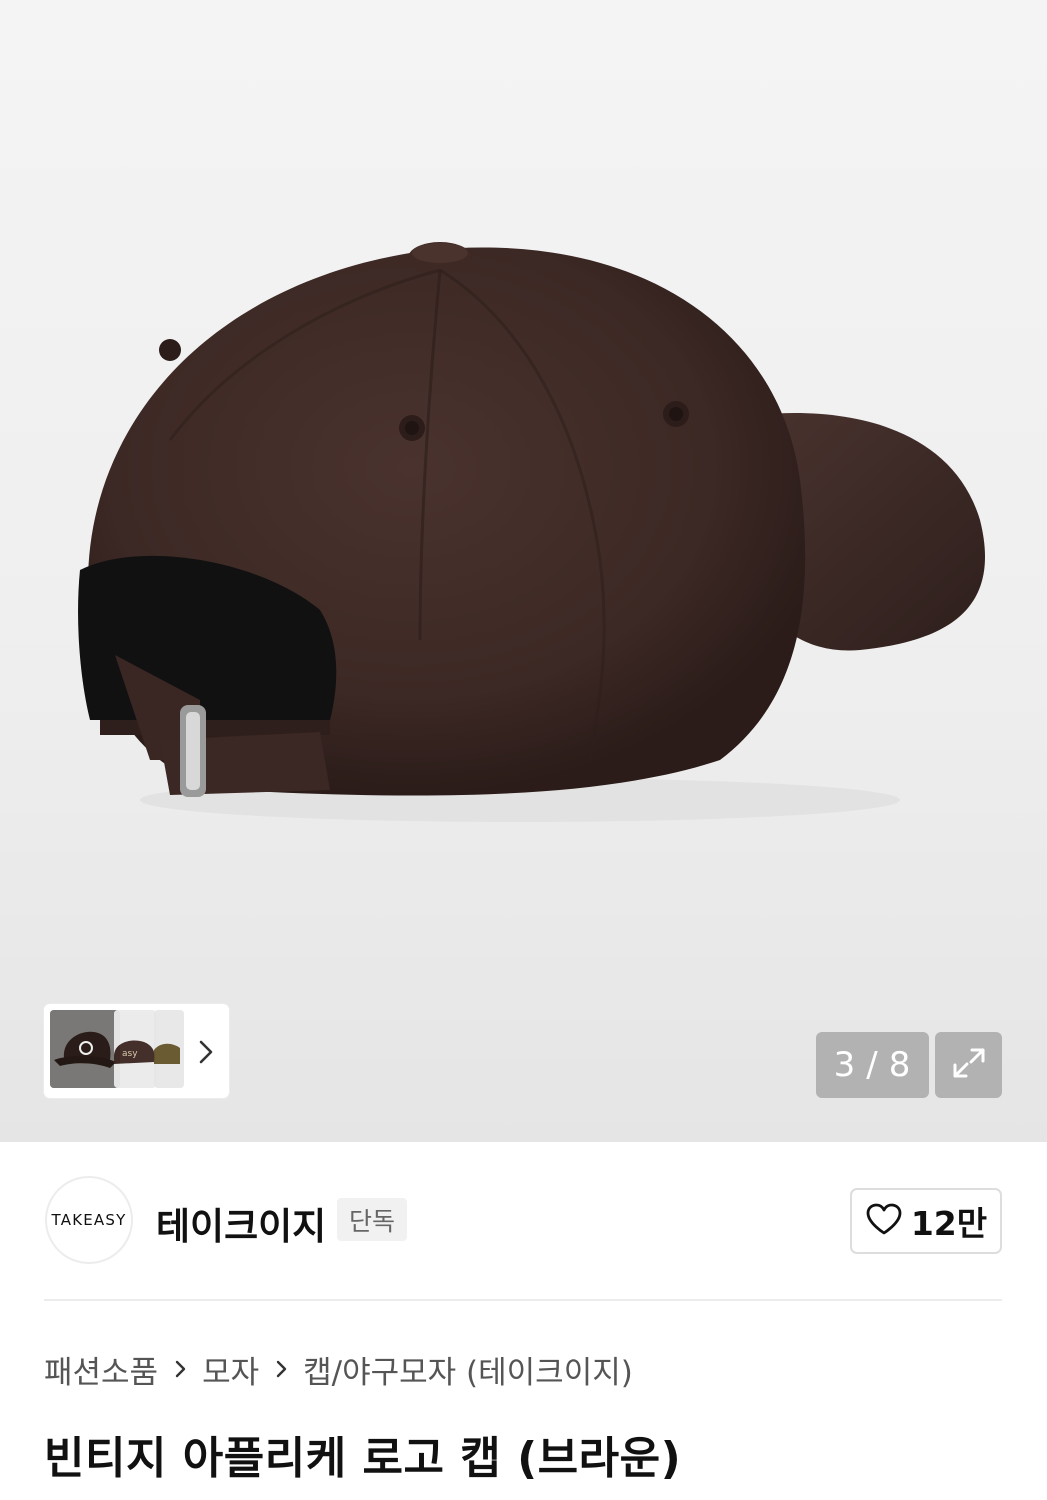 The width and height of the screenshot is (1047, 1500). Describe the element at coordinates (241, 1223) in the screenshot. I see `brand-name: 테이크이지` at that location.